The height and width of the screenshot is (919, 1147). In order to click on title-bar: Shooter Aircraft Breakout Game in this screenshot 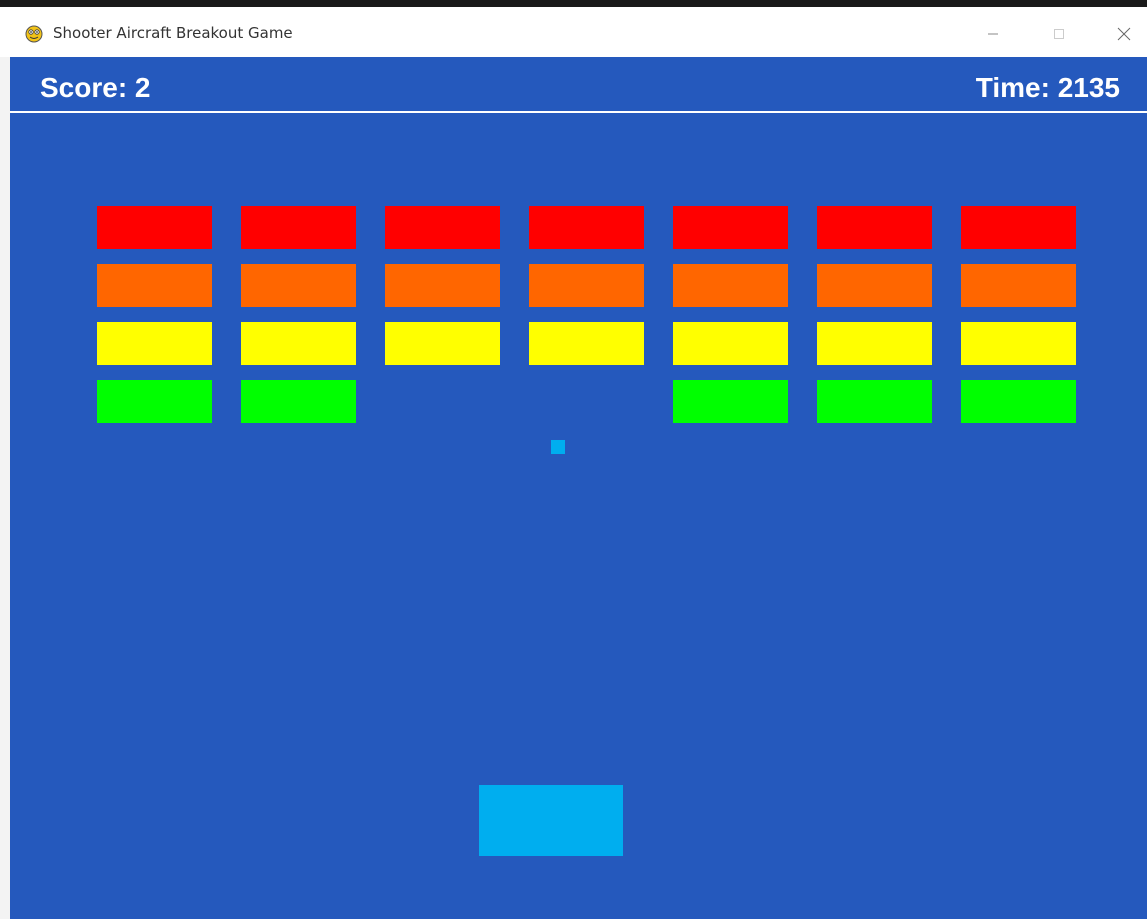, I will do `click(573, 32)`.